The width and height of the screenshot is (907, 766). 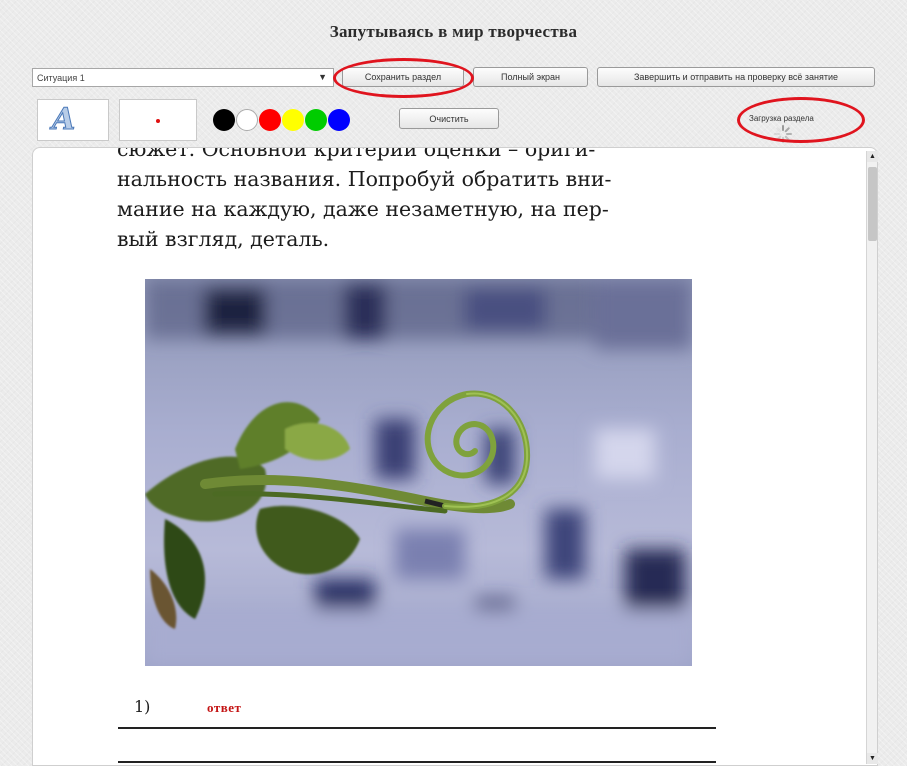 I want to click on color-swatch-black, so click(x=224, y=120).